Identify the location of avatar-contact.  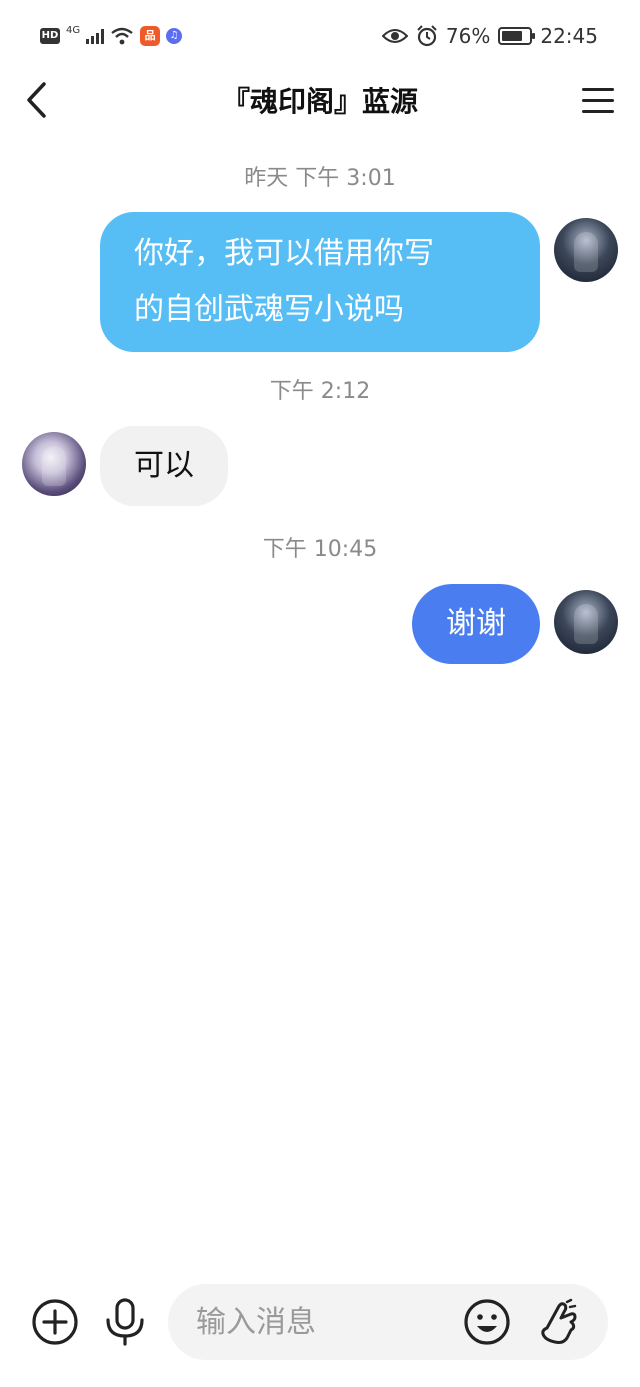
(54, 464).